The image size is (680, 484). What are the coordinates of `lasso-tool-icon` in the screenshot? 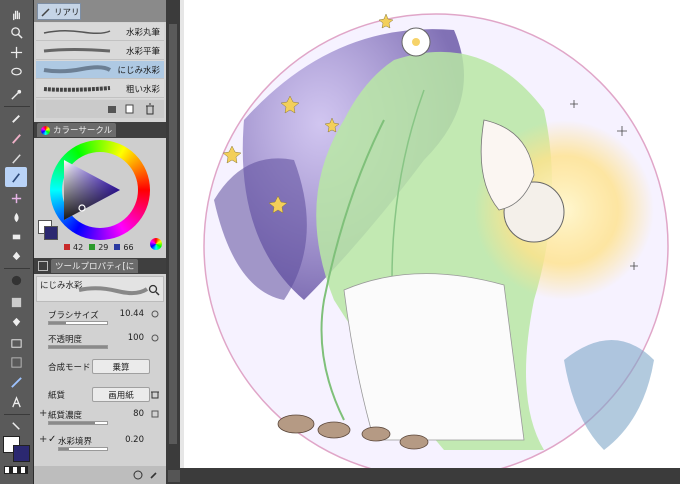 It's located at (16, 72).